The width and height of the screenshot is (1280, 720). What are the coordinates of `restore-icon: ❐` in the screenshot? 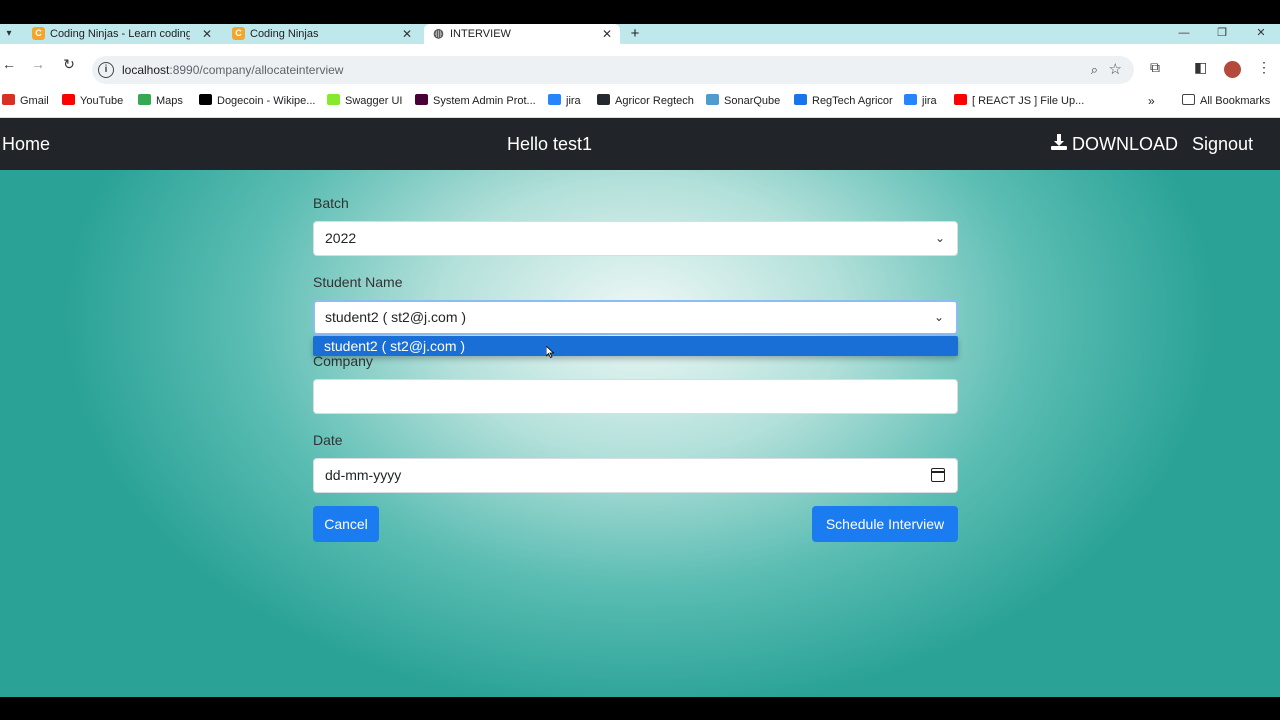 It's located at (1222, 34).